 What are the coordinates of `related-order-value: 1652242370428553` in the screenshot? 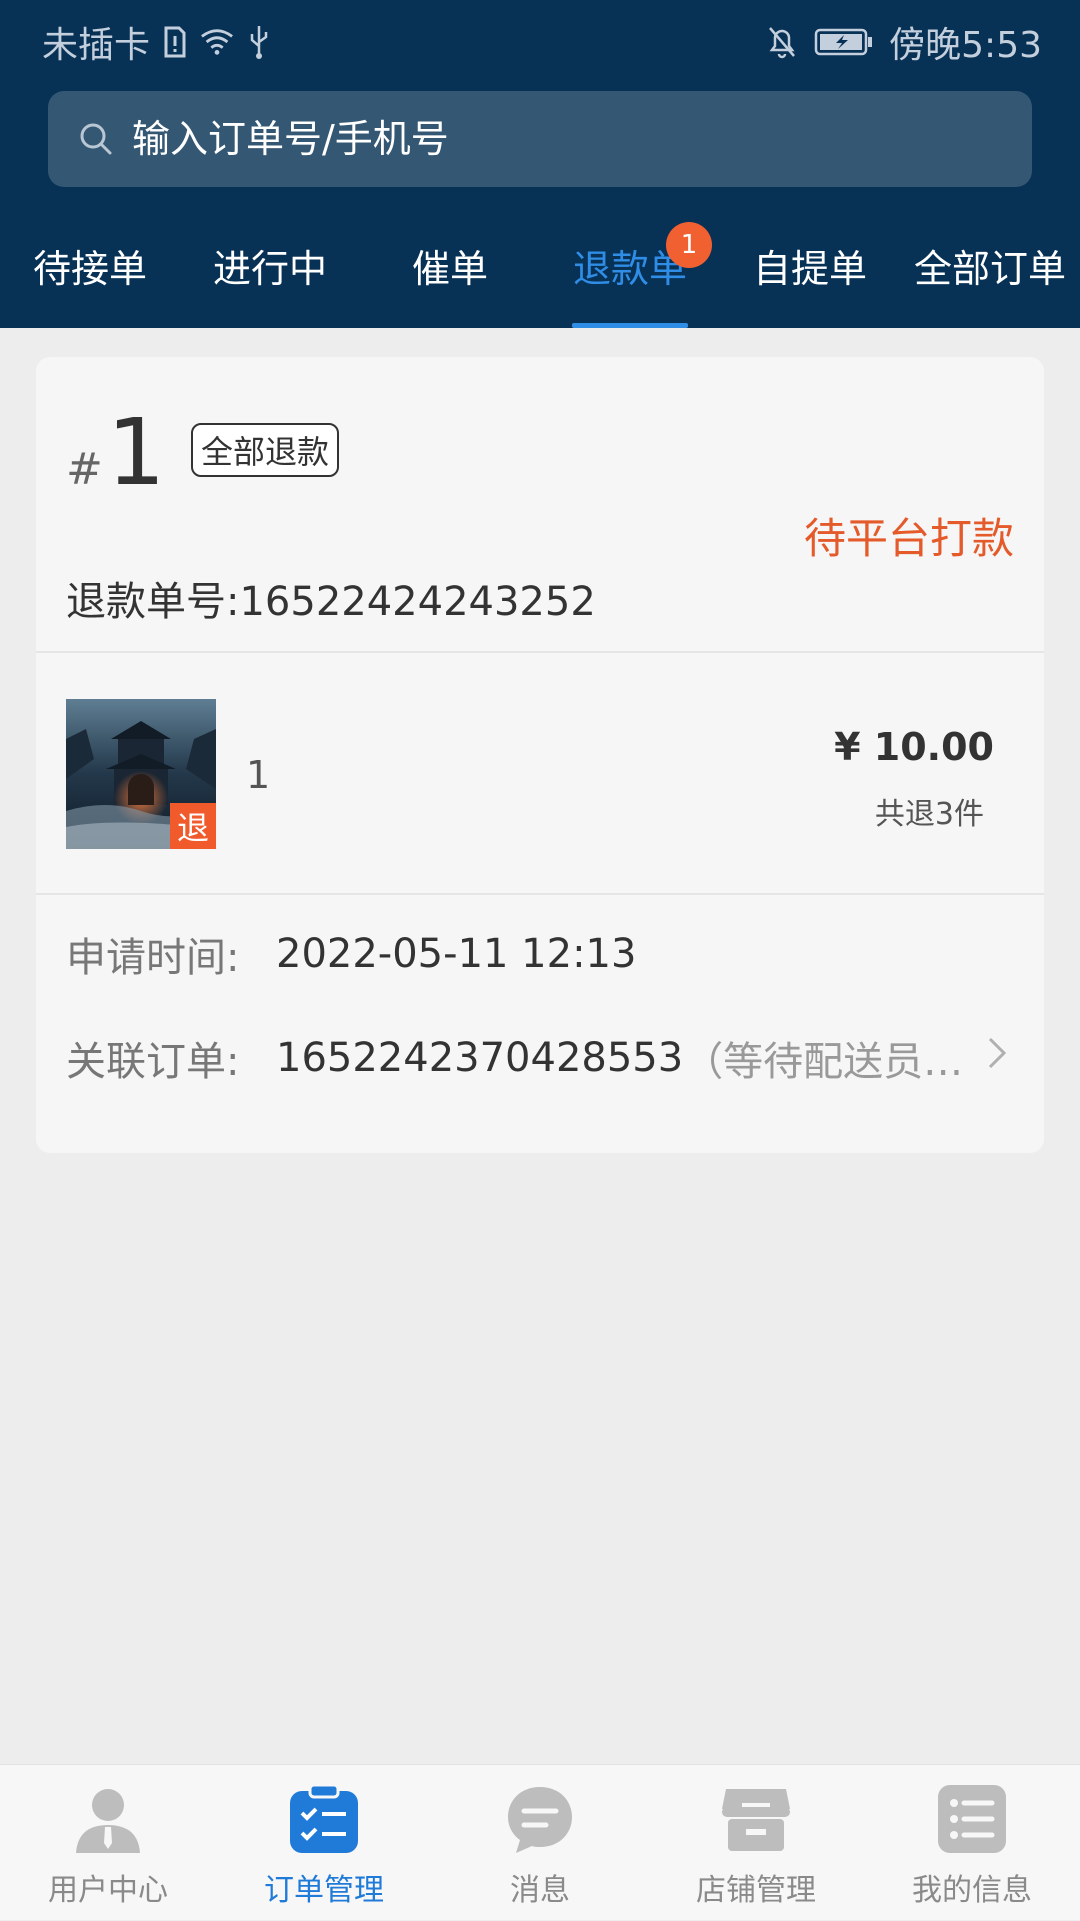 It's located at (480, 1058).